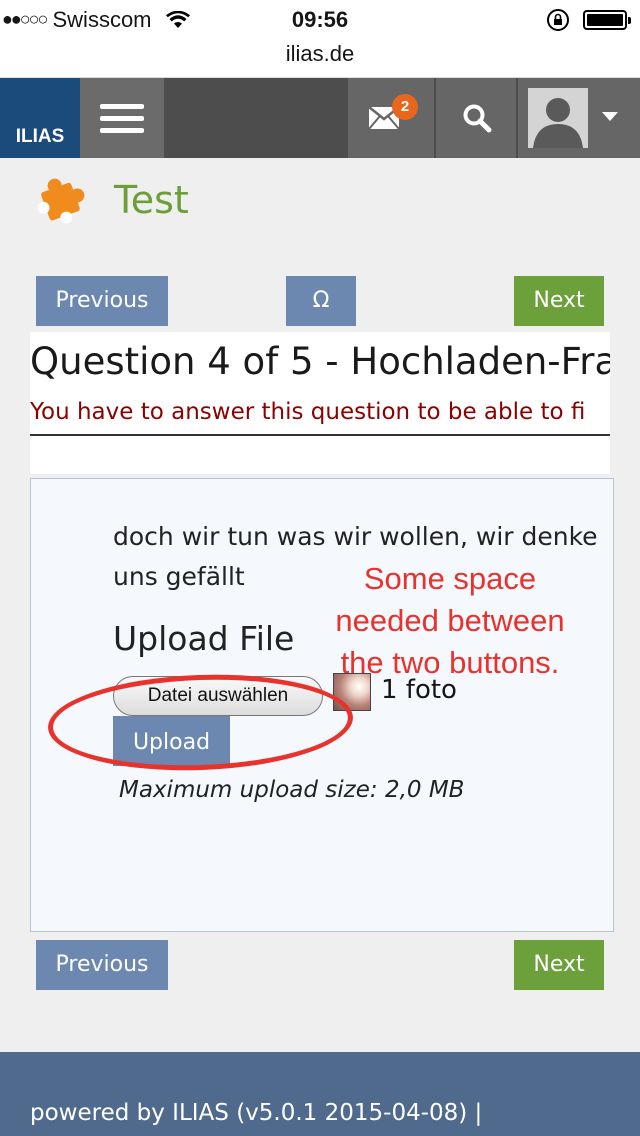 This screenshot has height=1136, width=640. Describe the element at coordinates (355, 536) in the screenshot. I see `question-text-line: doch wir tun was wir wollen, wir denke` at that location.